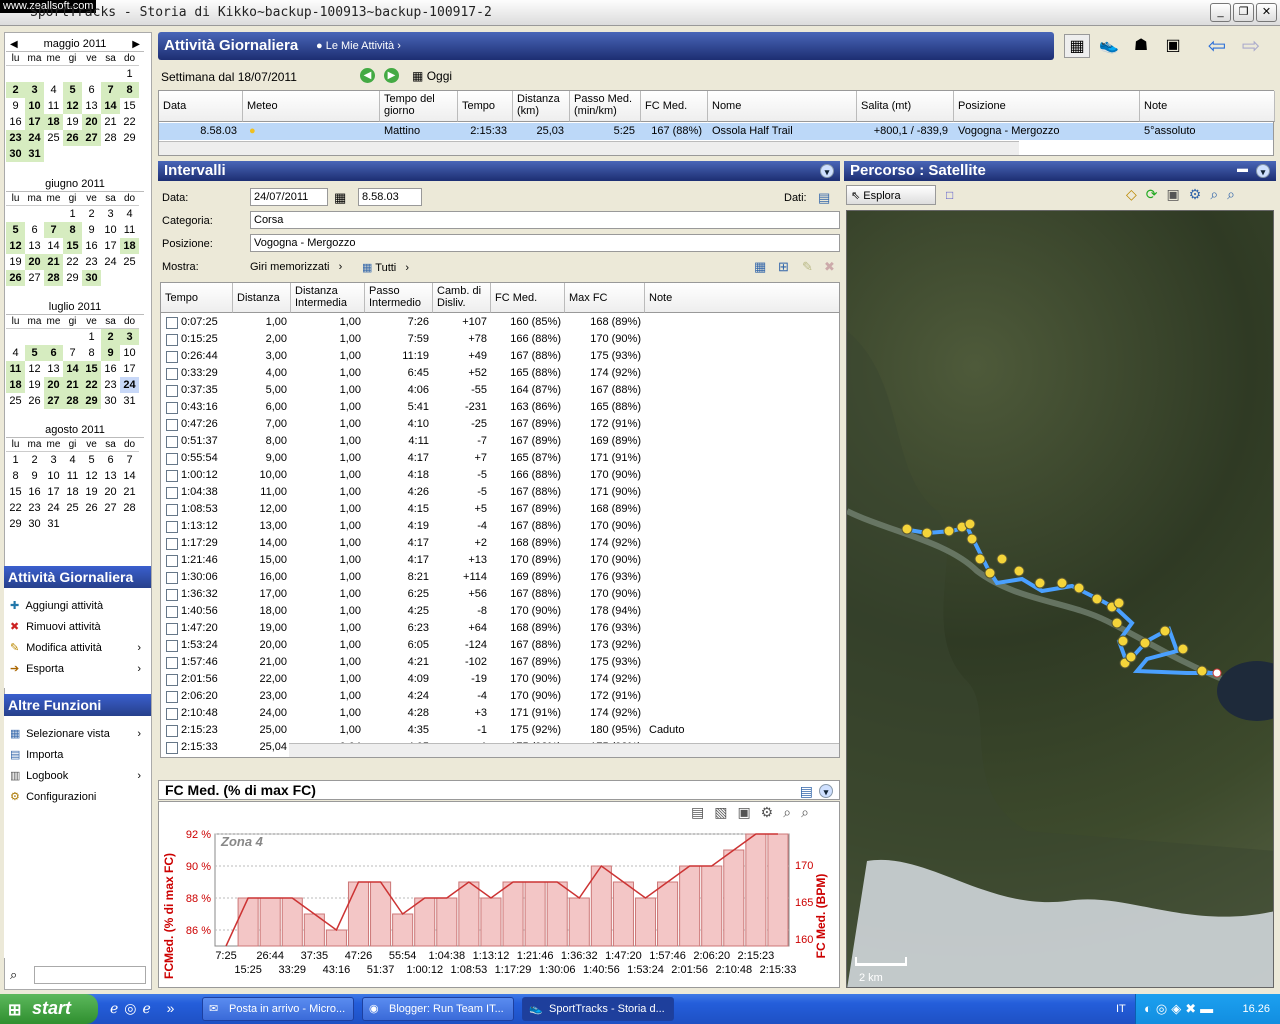 This screenshot has width=1280, height=1024. I want to click on horizontal-scrollbar, so click(564, 750).